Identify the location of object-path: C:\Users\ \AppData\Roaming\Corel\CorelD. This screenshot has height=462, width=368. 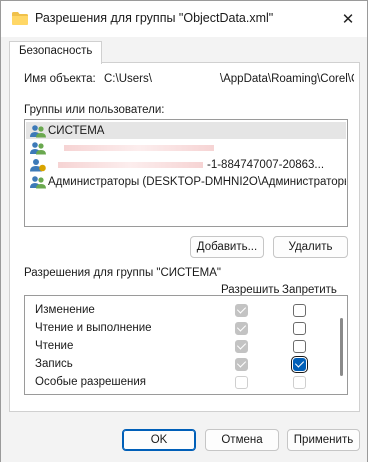
(229, 79).